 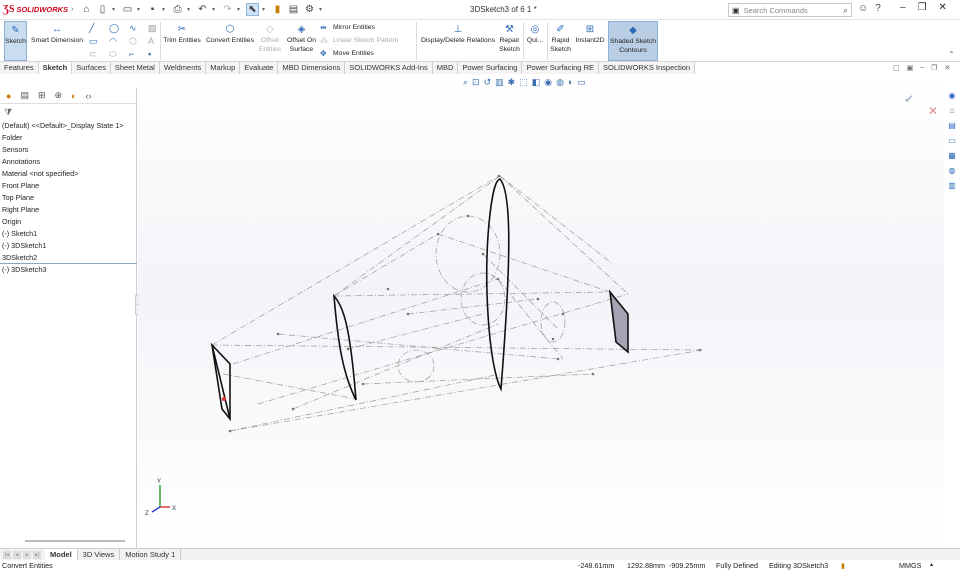 I want to click on tree-item-folder: Folder, so click(x=68, y=138).